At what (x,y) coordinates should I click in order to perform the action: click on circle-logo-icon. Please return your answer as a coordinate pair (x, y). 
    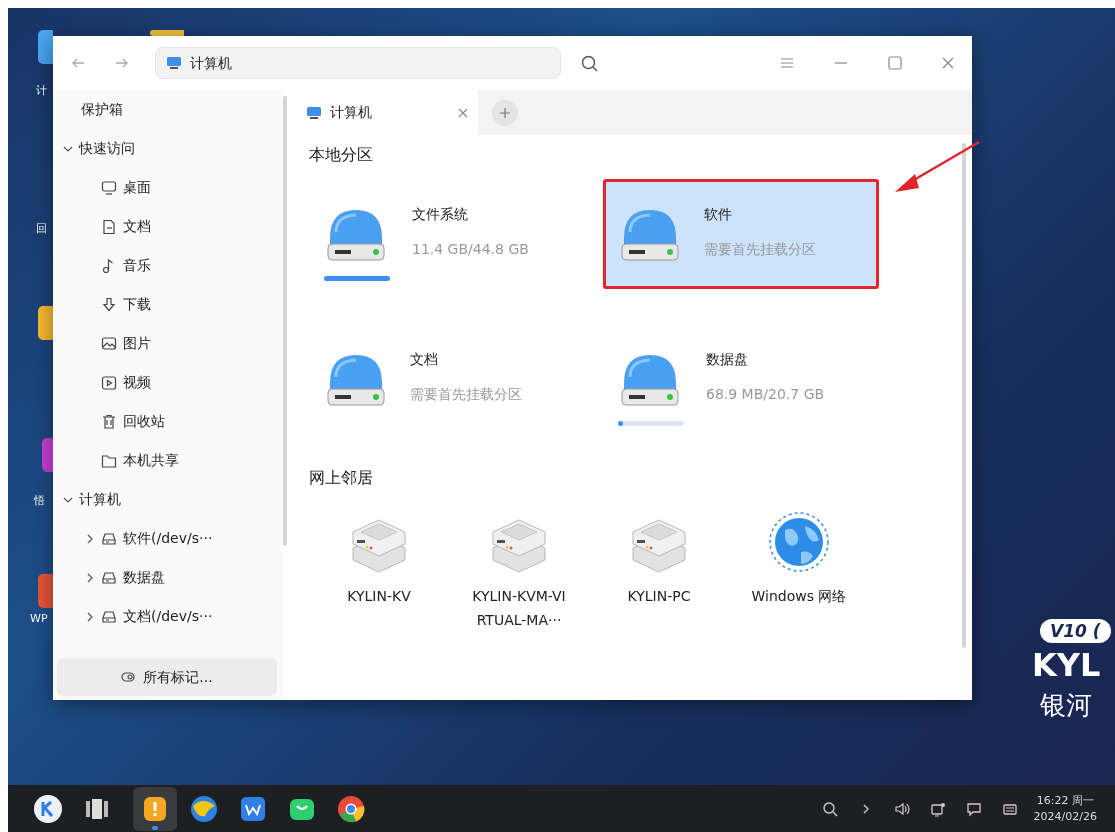
    Looking at the image, I should click on (351, 808).